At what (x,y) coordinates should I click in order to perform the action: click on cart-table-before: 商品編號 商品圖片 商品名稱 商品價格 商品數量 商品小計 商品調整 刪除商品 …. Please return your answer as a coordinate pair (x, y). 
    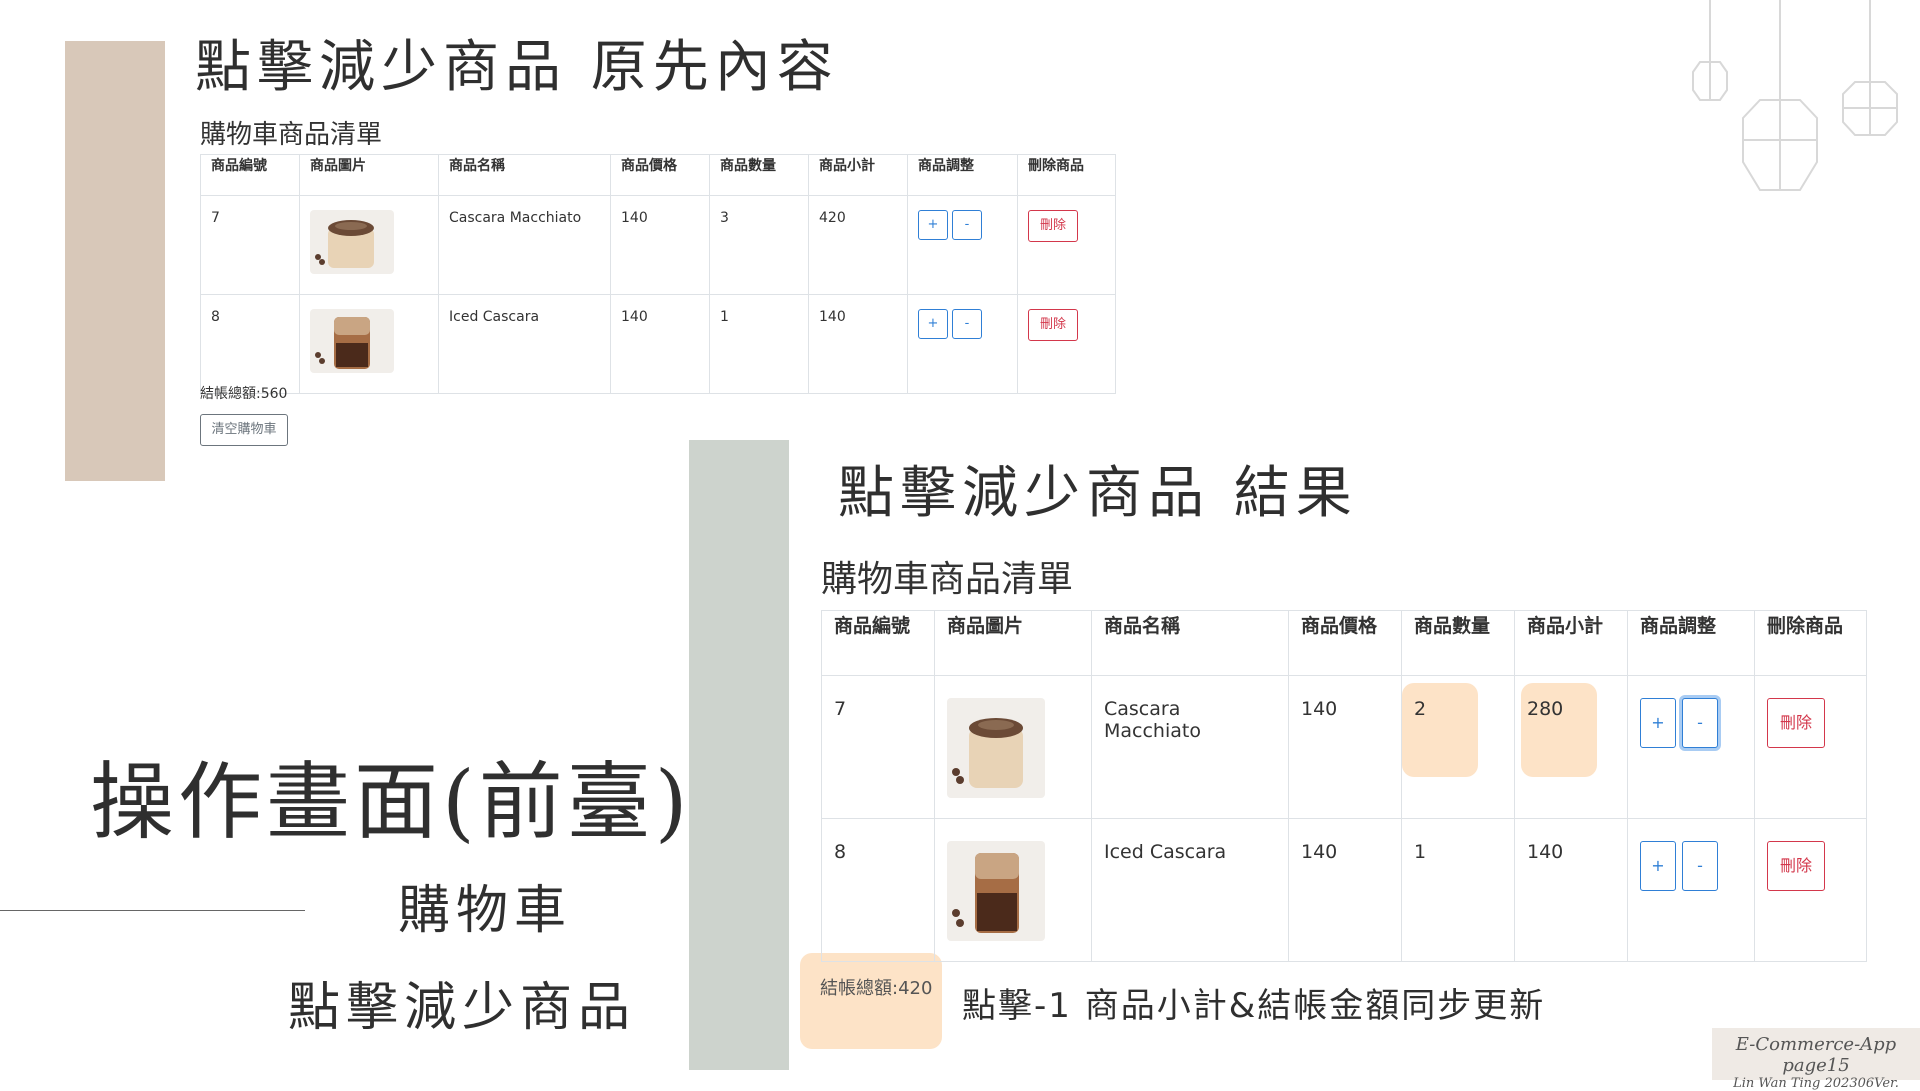
    Looking at the image, I should click on (658, 274).